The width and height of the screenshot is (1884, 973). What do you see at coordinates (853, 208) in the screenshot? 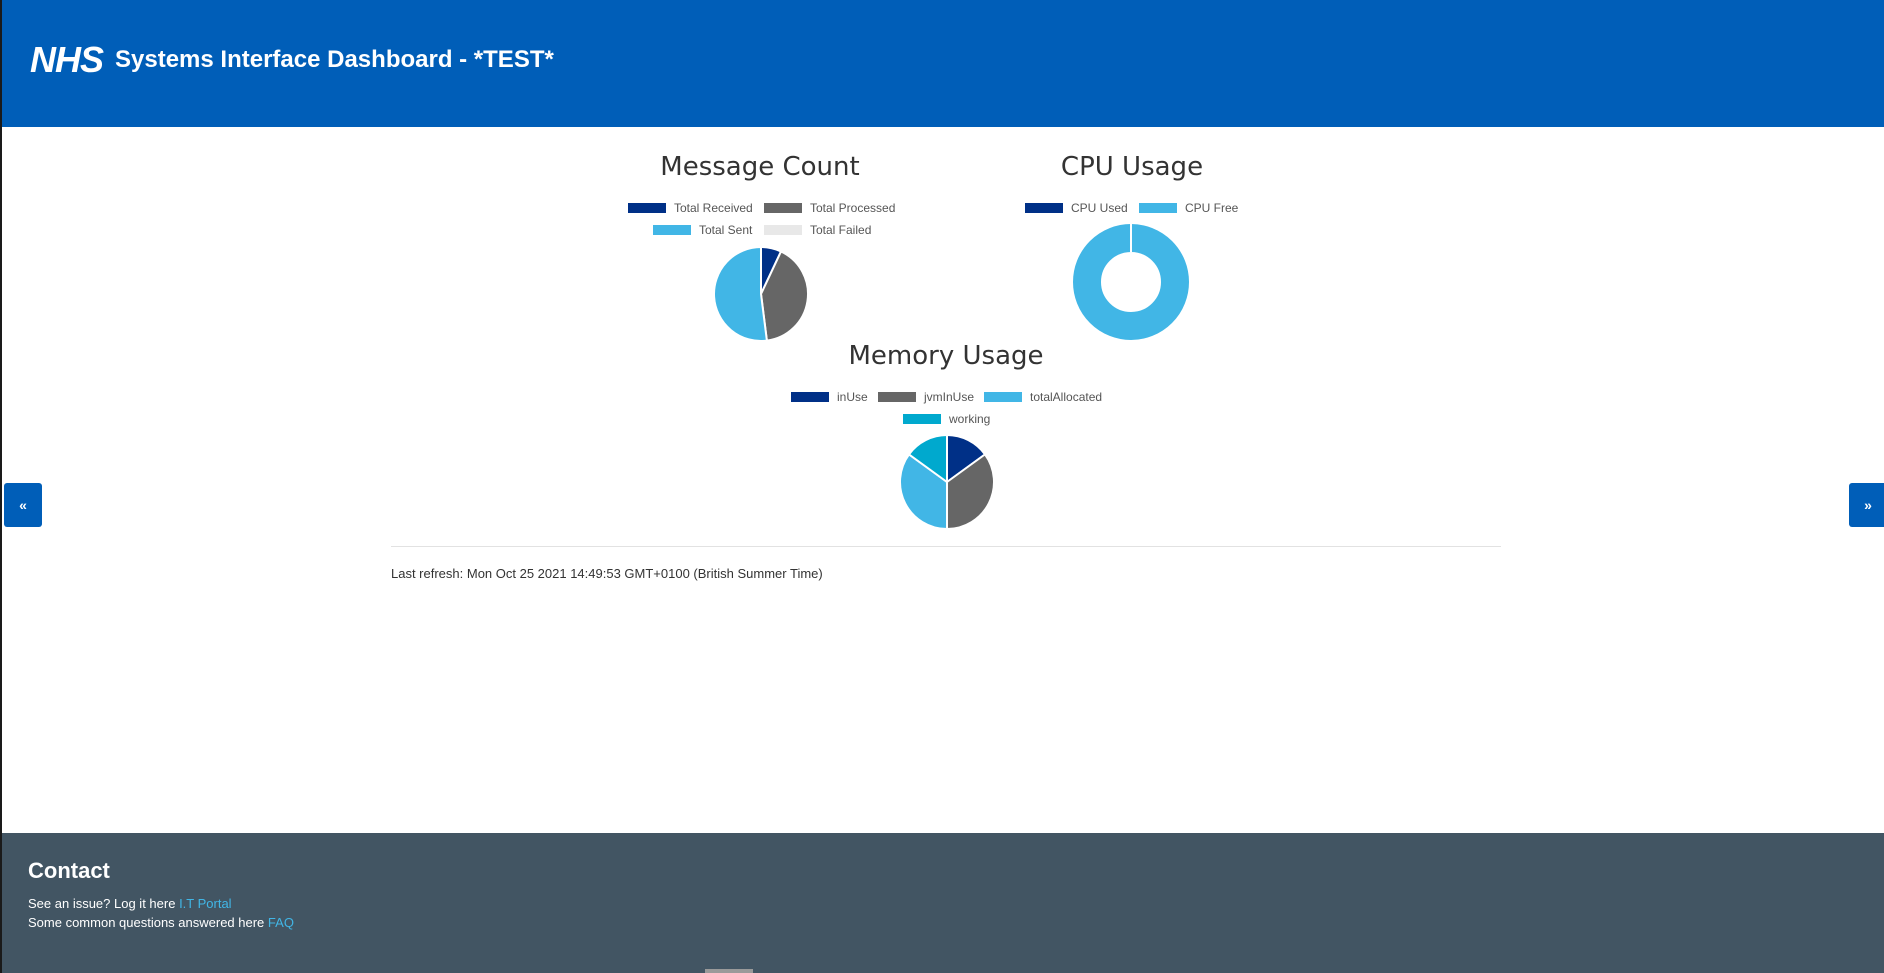
I see `legend-label: Total Processed` at bounding box center [853, 208].